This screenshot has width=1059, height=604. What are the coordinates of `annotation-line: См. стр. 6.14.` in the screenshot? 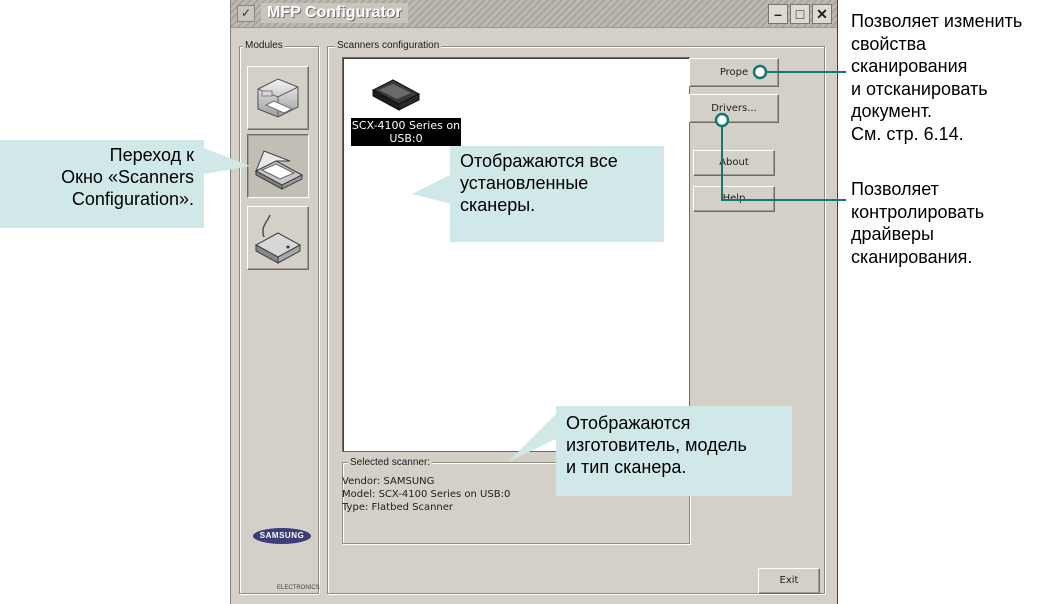 It's located at (907, 133).